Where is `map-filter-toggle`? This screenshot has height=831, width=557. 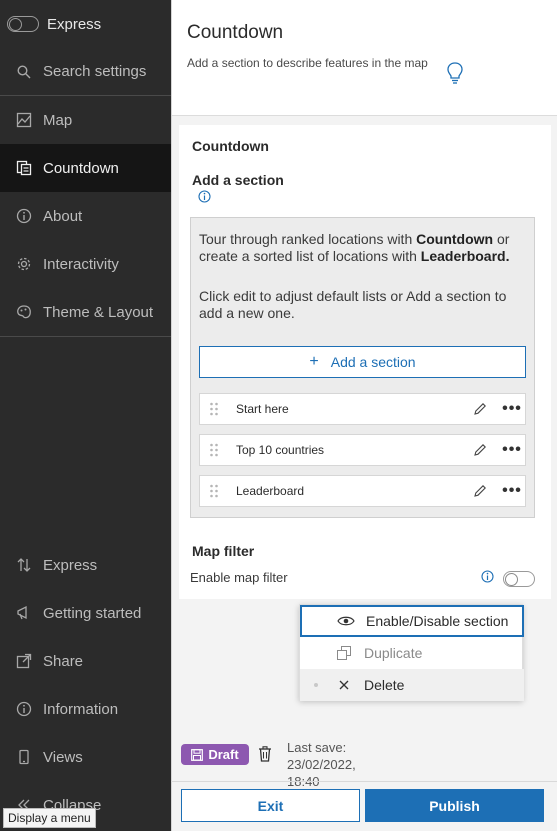
map-filter-toggle is located at coordinates (519, 579).